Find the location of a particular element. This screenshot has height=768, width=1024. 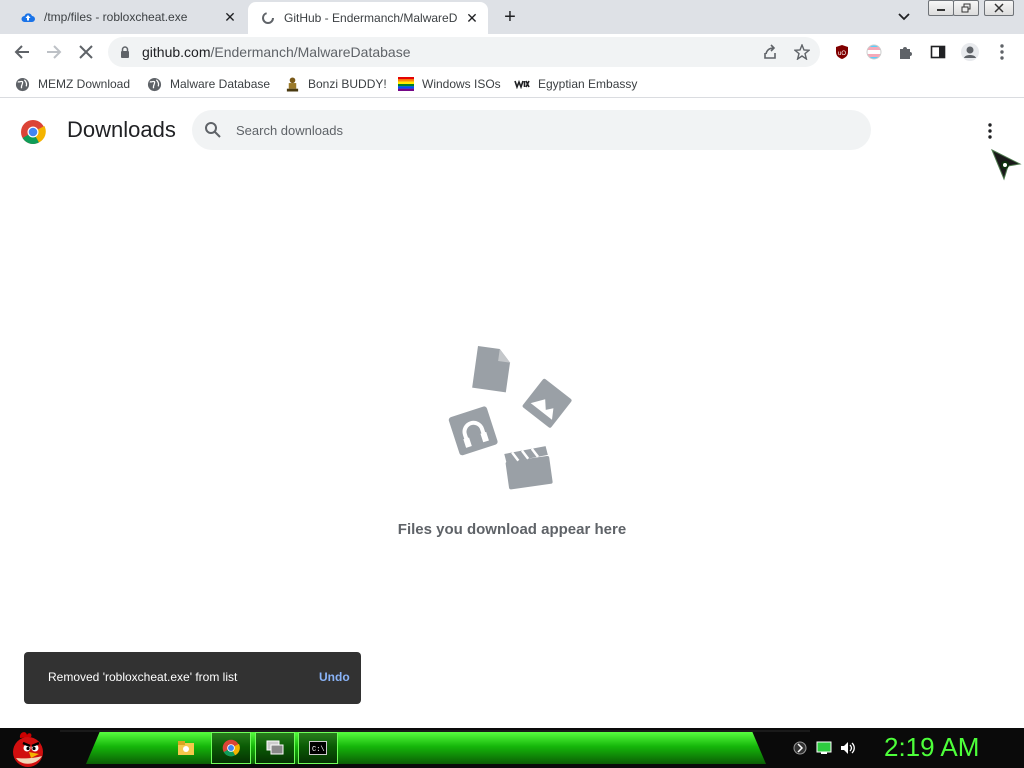

rainbow-flag-icon is located at coordinates (406, 84).